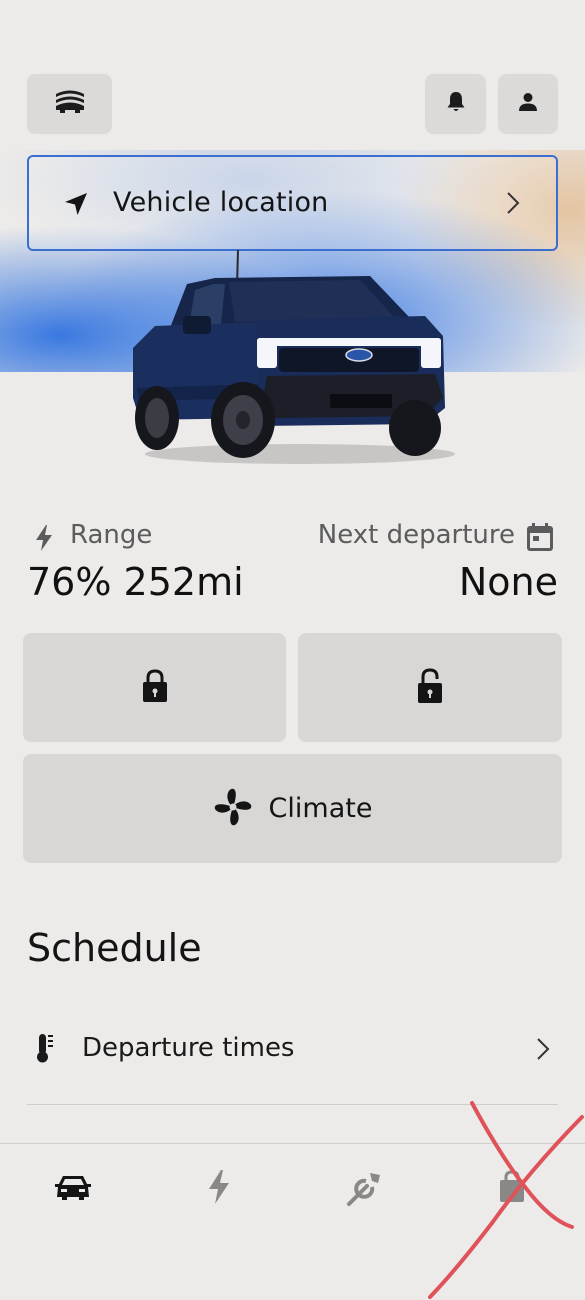  I want to click on range-label: Range, so click(111, 535).